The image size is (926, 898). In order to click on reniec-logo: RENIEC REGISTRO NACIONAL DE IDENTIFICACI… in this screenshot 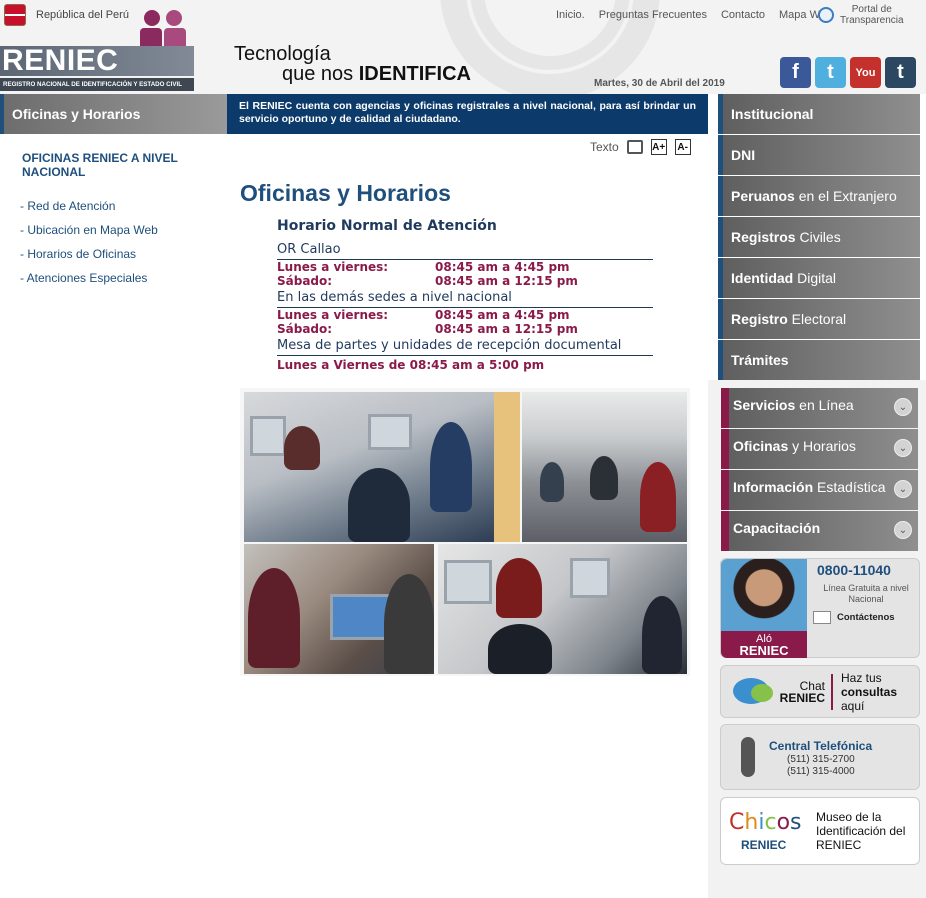, I will do `click(97, 50)`.